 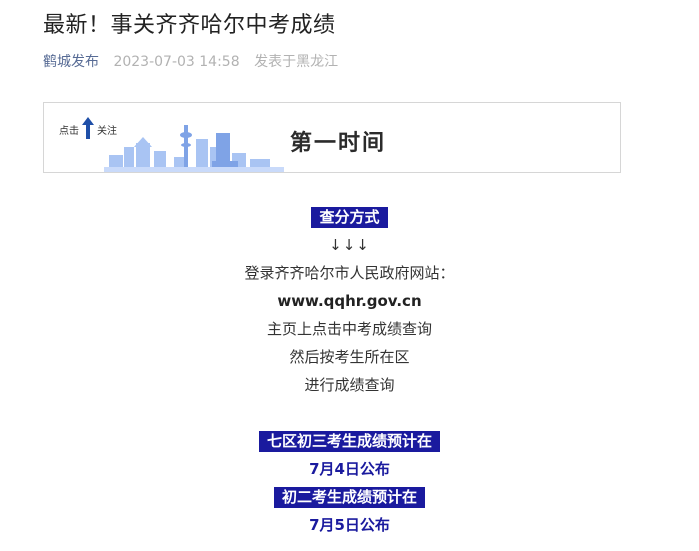 What do you see at coordinates (71, 62) in the screenshot?
I see `account-name-link: 鹤城发布` at bounding box center [71, 62].